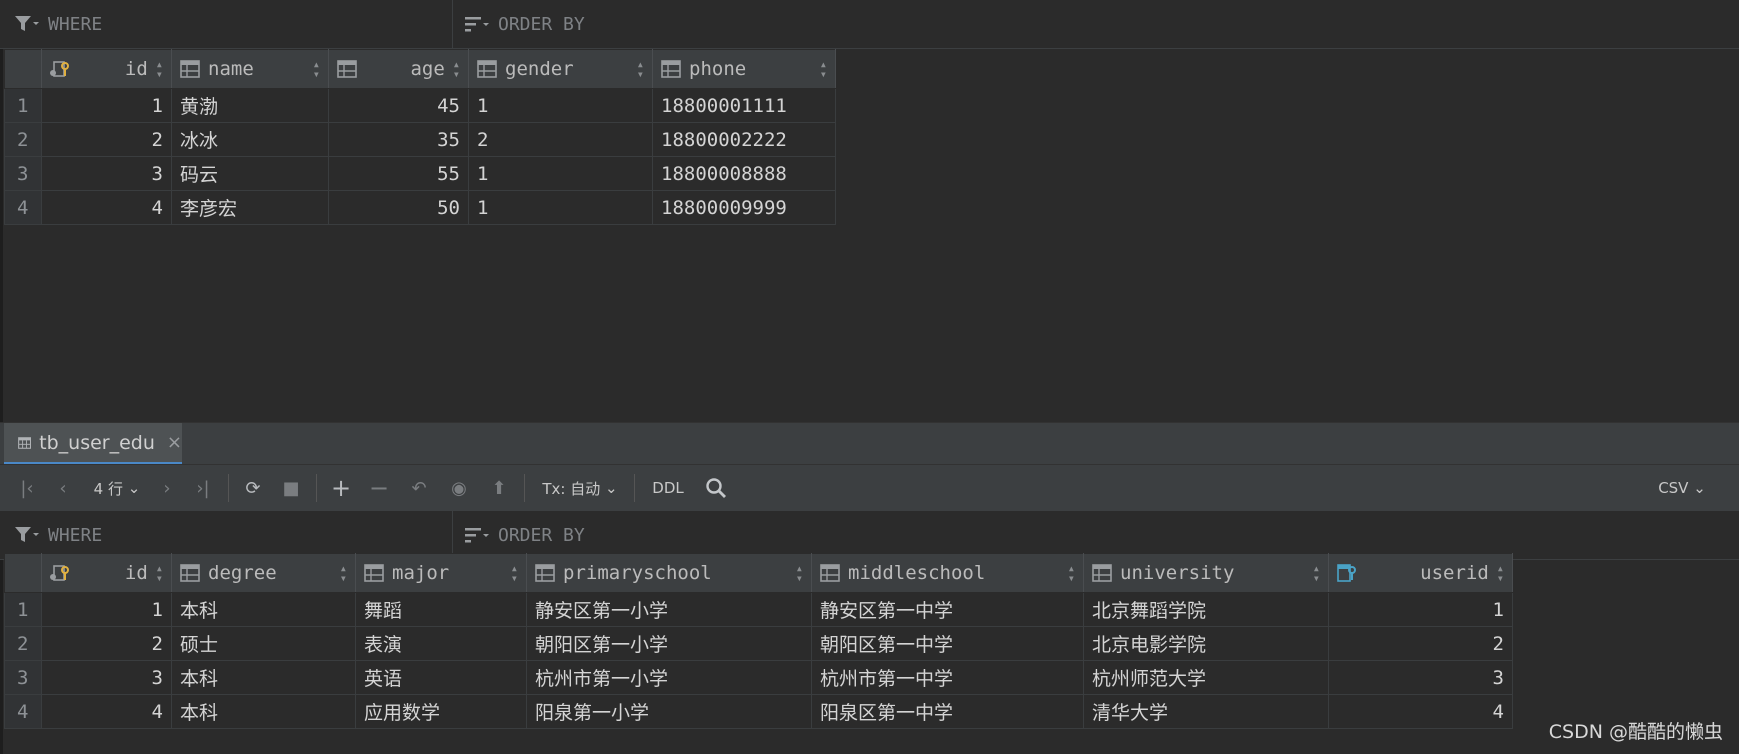 This screenshot has height=754, width=1739. I want to click on cell-userid: 1, so click(1420, 609).